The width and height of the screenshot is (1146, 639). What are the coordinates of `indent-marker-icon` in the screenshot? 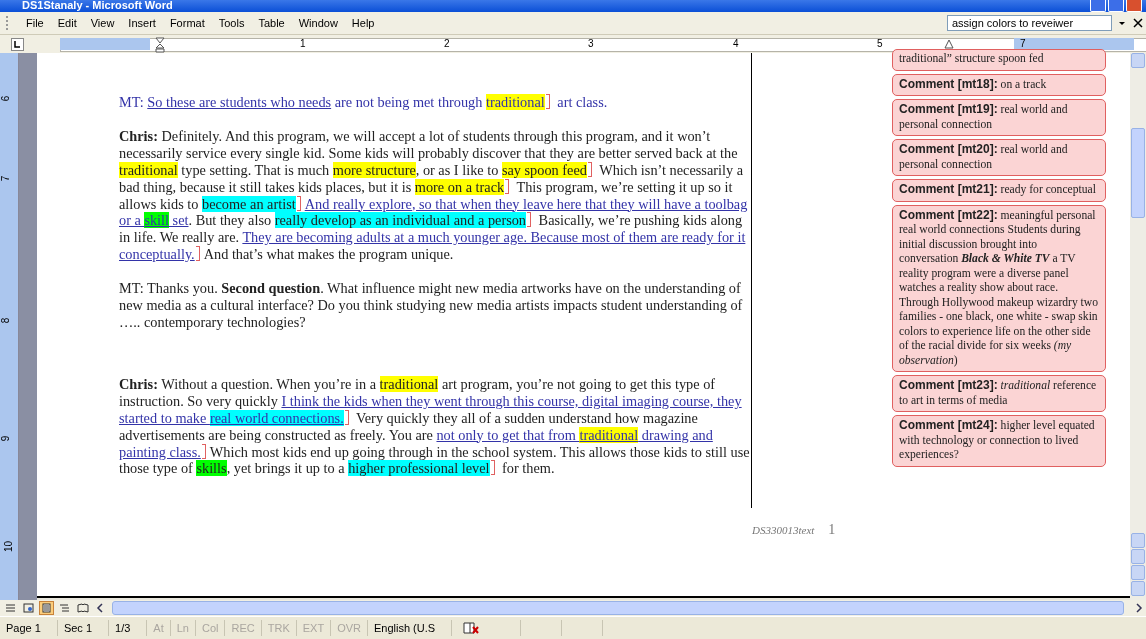 It's located at (160, 45).